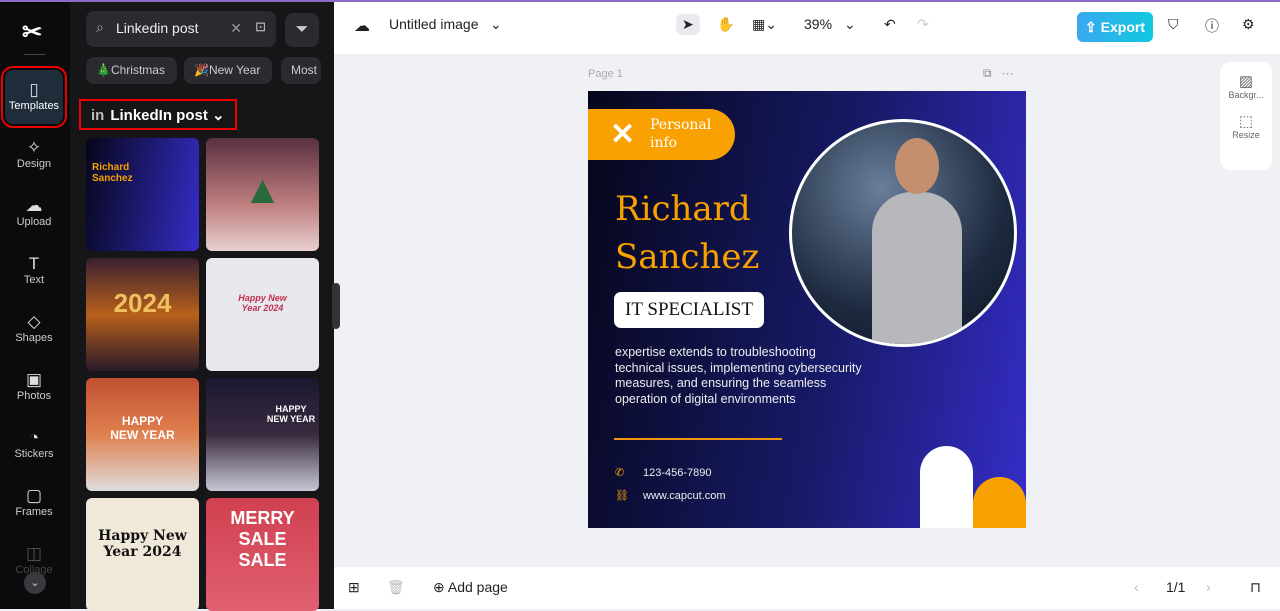 The image size is (1280, 611). Describe the element at coordinates (987, 73) in the screenshot. I see `duplicate-page-icon: ⧉` at that location.